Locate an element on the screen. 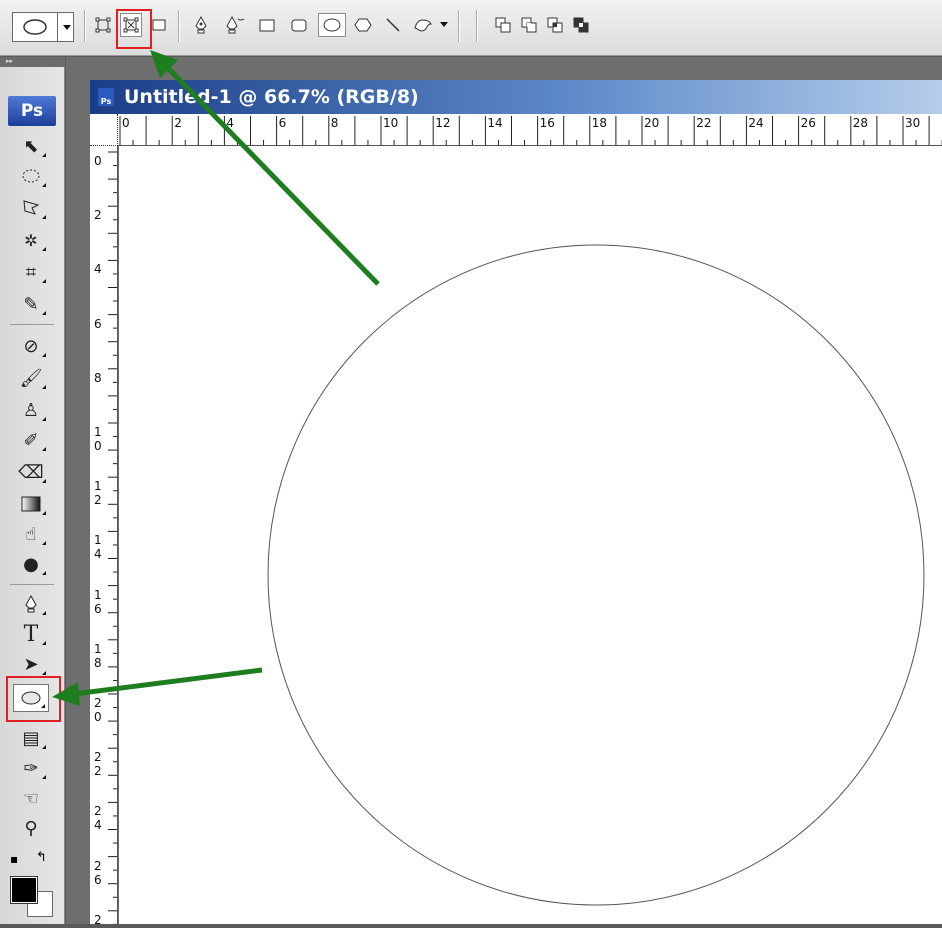  line-tool-button is located at coordinates (393, 25).